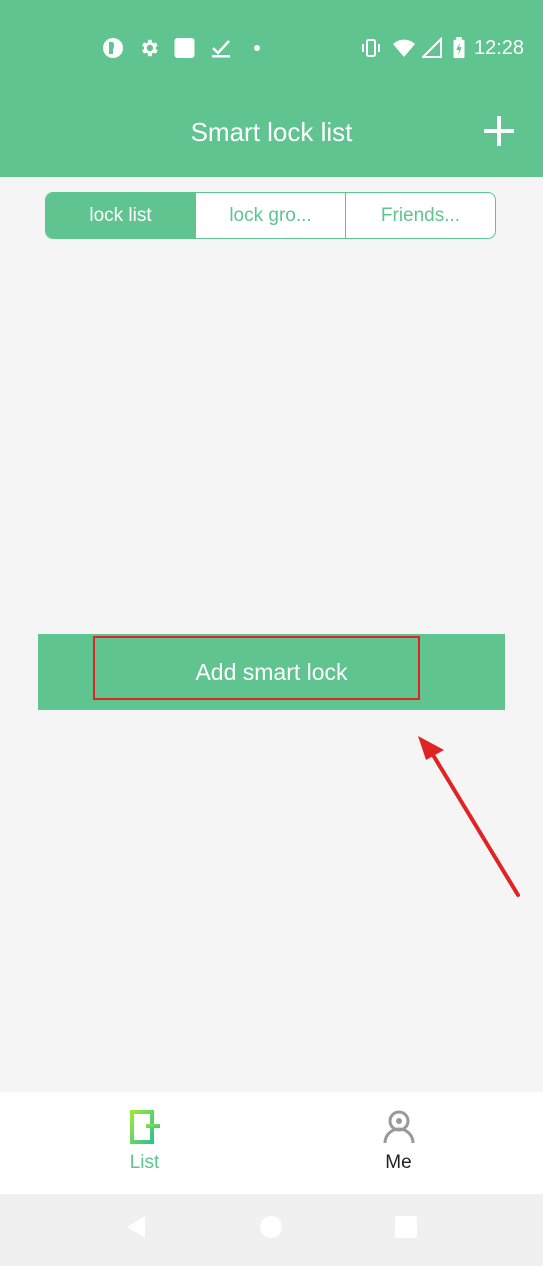 Image resolution: width=543 pixels, height=1266 pixels. Describe the element at coordinates (499, 48) in the screenshot. I see `status-time: 12:28` at that location.